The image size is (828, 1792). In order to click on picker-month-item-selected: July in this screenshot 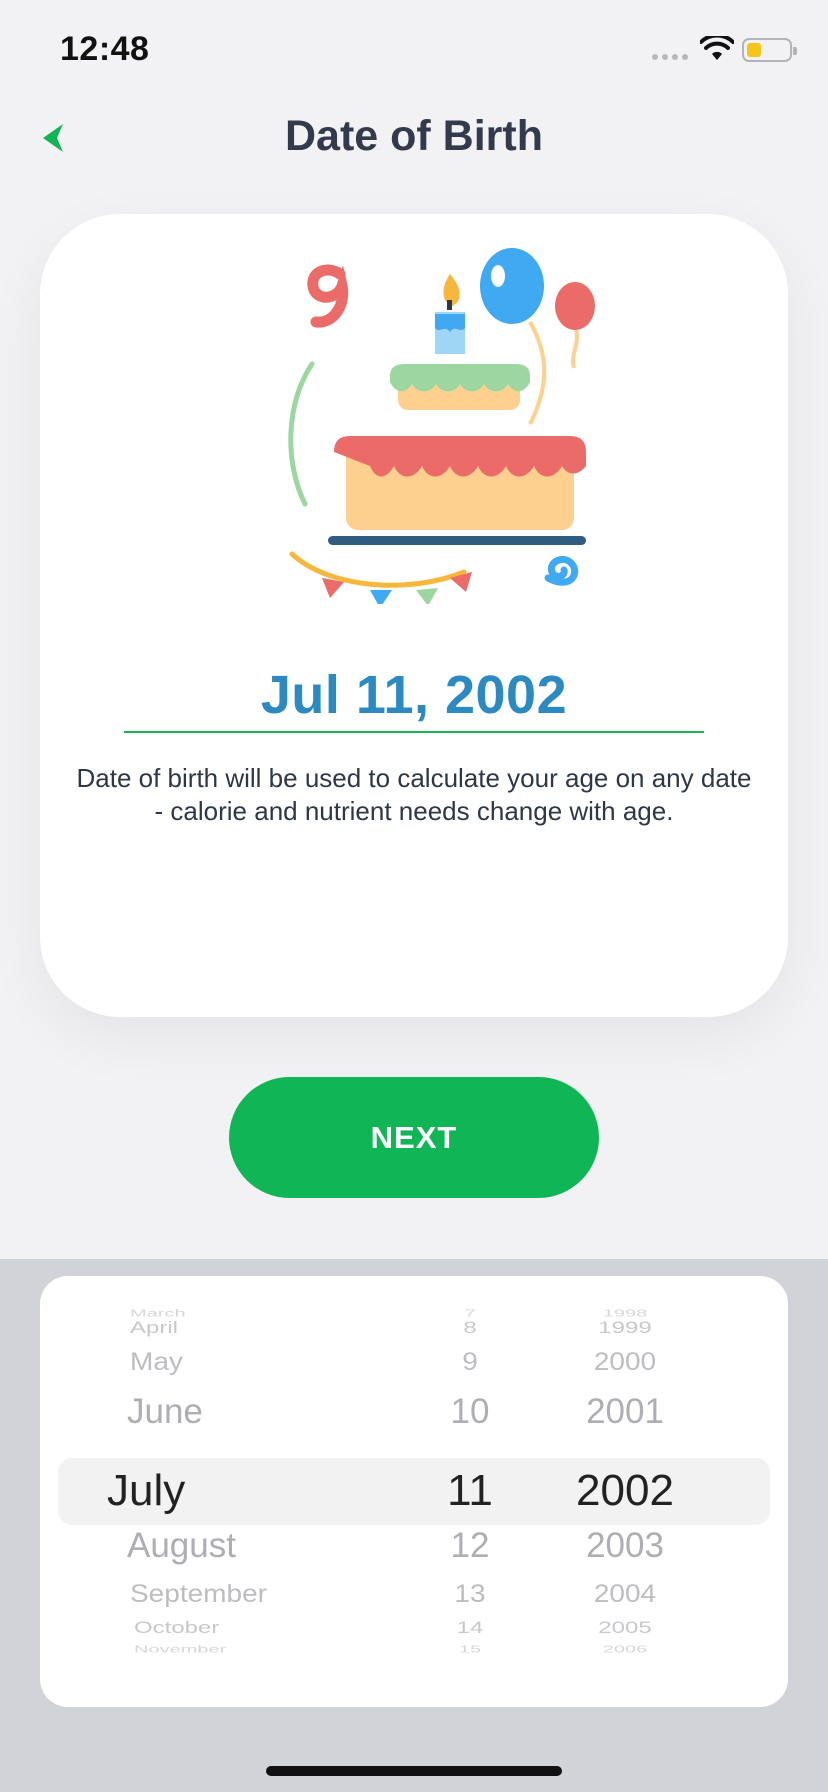, I will do `click(243, 1491)`.